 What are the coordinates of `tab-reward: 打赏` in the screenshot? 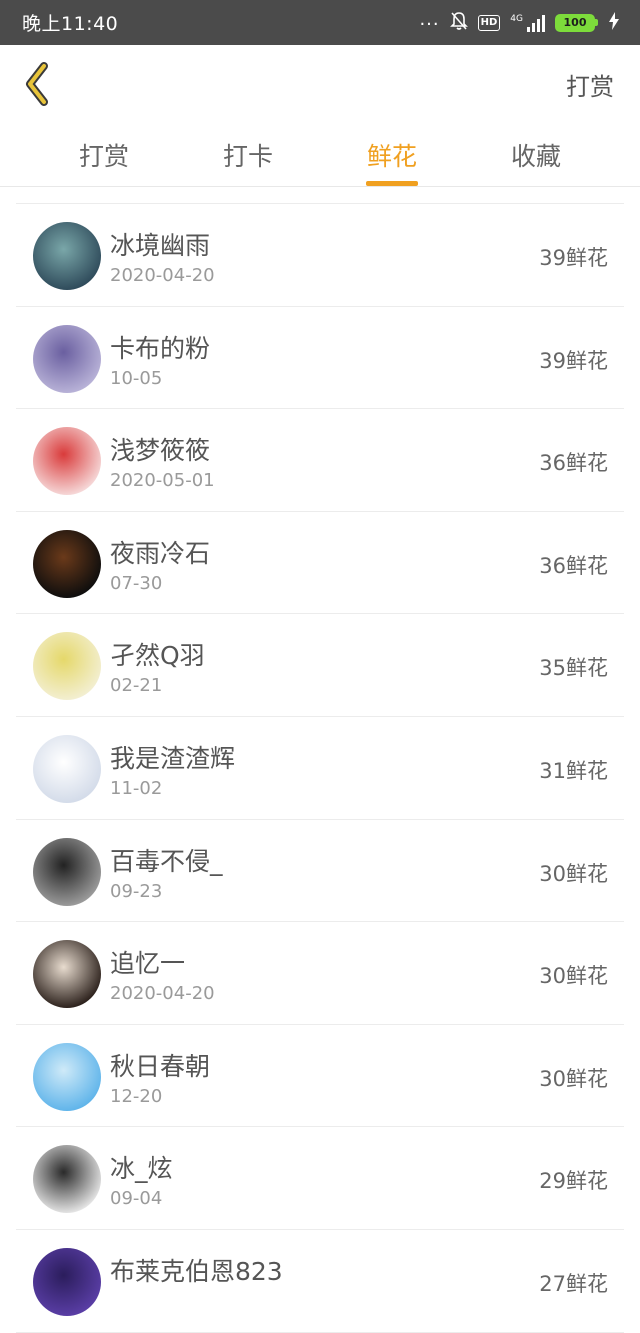 It's located at (104, 155).